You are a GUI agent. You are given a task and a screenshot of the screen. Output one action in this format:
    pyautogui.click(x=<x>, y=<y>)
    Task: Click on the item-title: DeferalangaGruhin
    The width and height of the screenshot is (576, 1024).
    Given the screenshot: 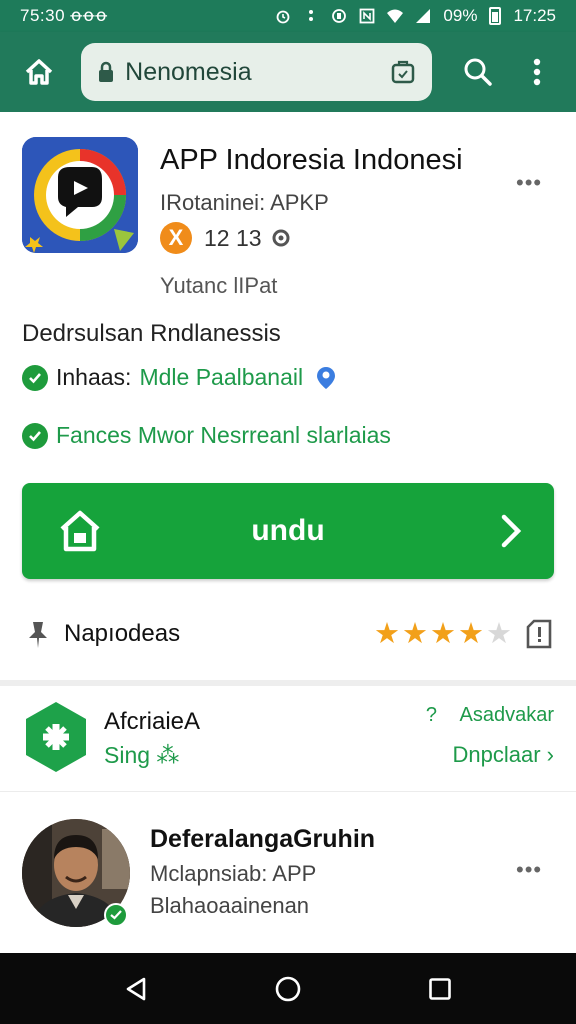 What is the action you would take?
    pyautogui.click(x=263, y=839)
    